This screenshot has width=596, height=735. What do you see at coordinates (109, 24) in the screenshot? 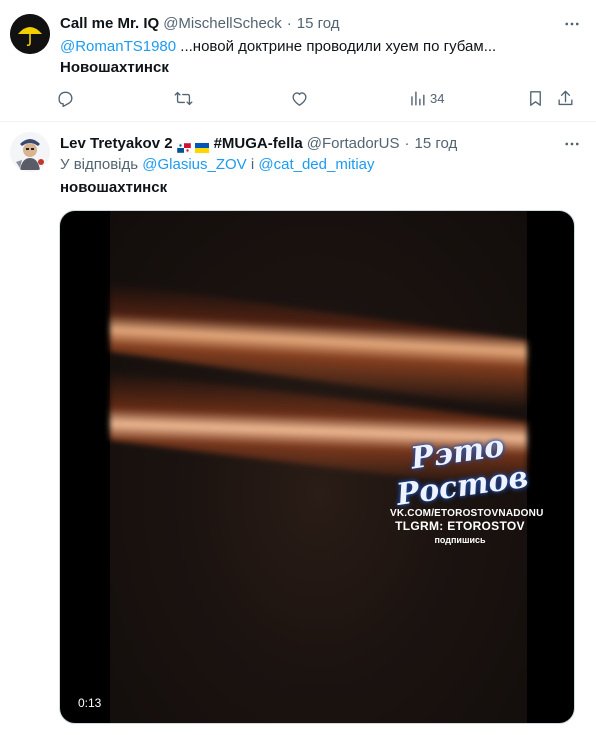
I see `display-name: Call me Mr. IQ` at bounding box center [109, 24].